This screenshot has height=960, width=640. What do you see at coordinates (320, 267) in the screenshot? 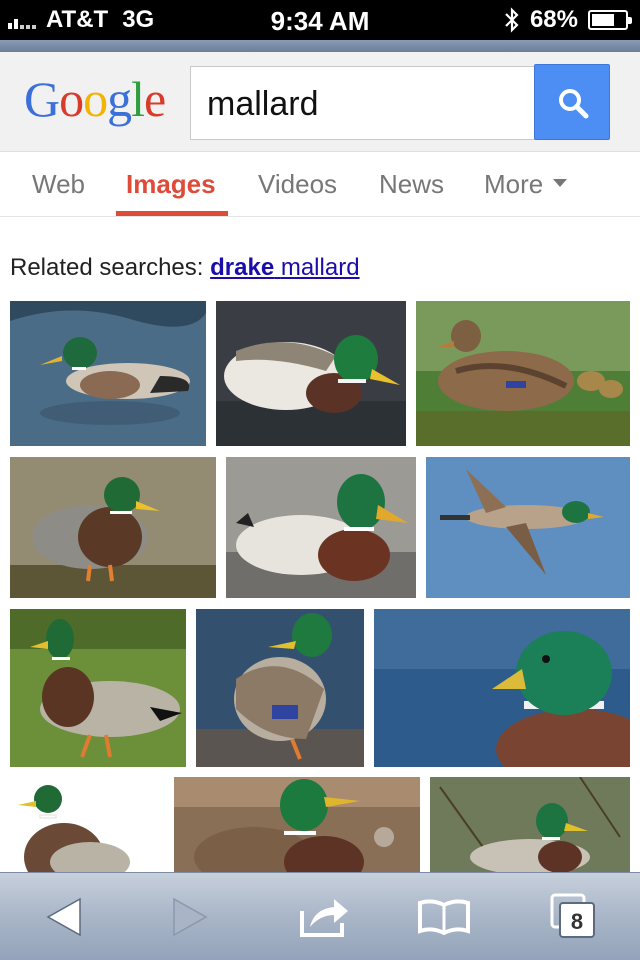
I see `related-link-rest: mallard` at bounding box center [320, 267].